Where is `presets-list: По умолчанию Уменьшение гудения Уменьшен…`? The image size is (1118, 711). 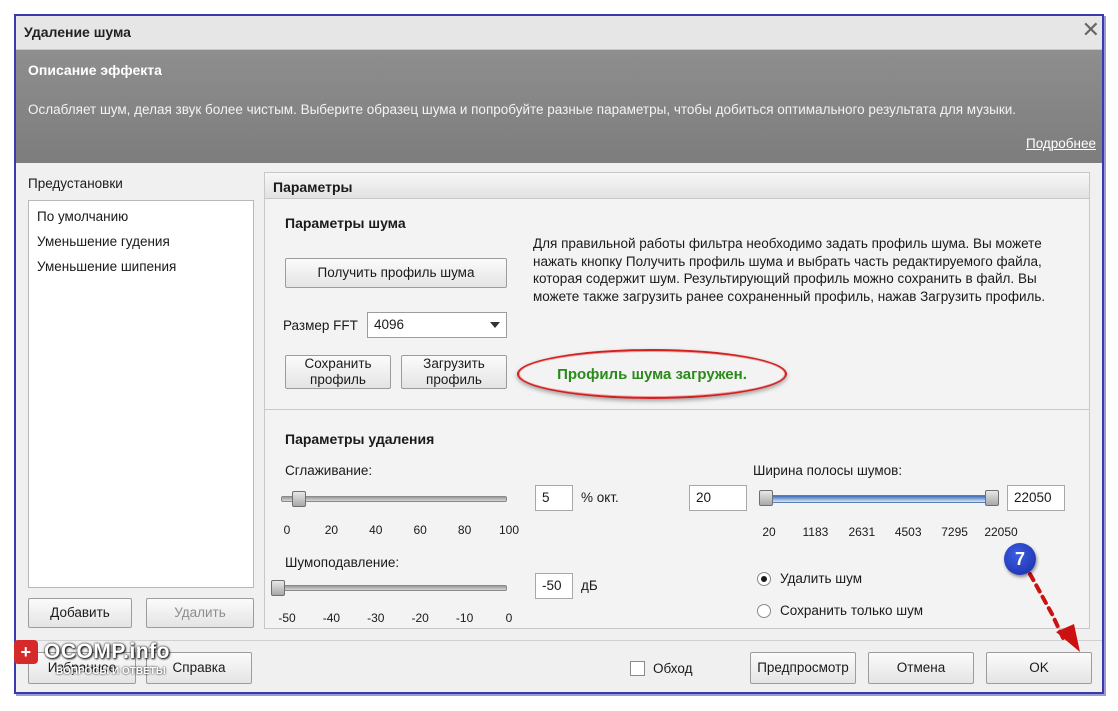
presets-list: По умолчанию Уменьшение гудения Уменьшен… is located at coordinates (141, 394).